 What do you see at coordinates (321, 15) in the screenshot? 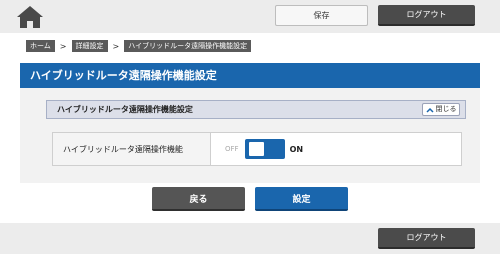
I see `save-button: 保存` at bounding box center [321, 15].